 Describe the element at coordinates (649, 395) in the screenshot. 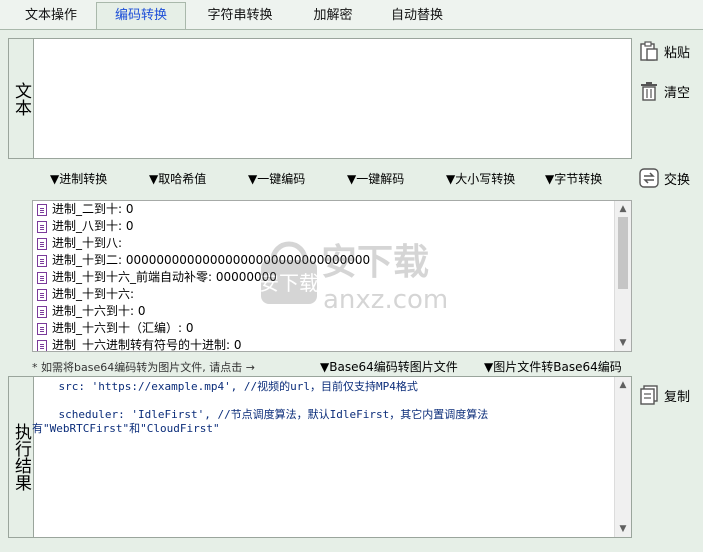

I see `copy-icon` at that location.